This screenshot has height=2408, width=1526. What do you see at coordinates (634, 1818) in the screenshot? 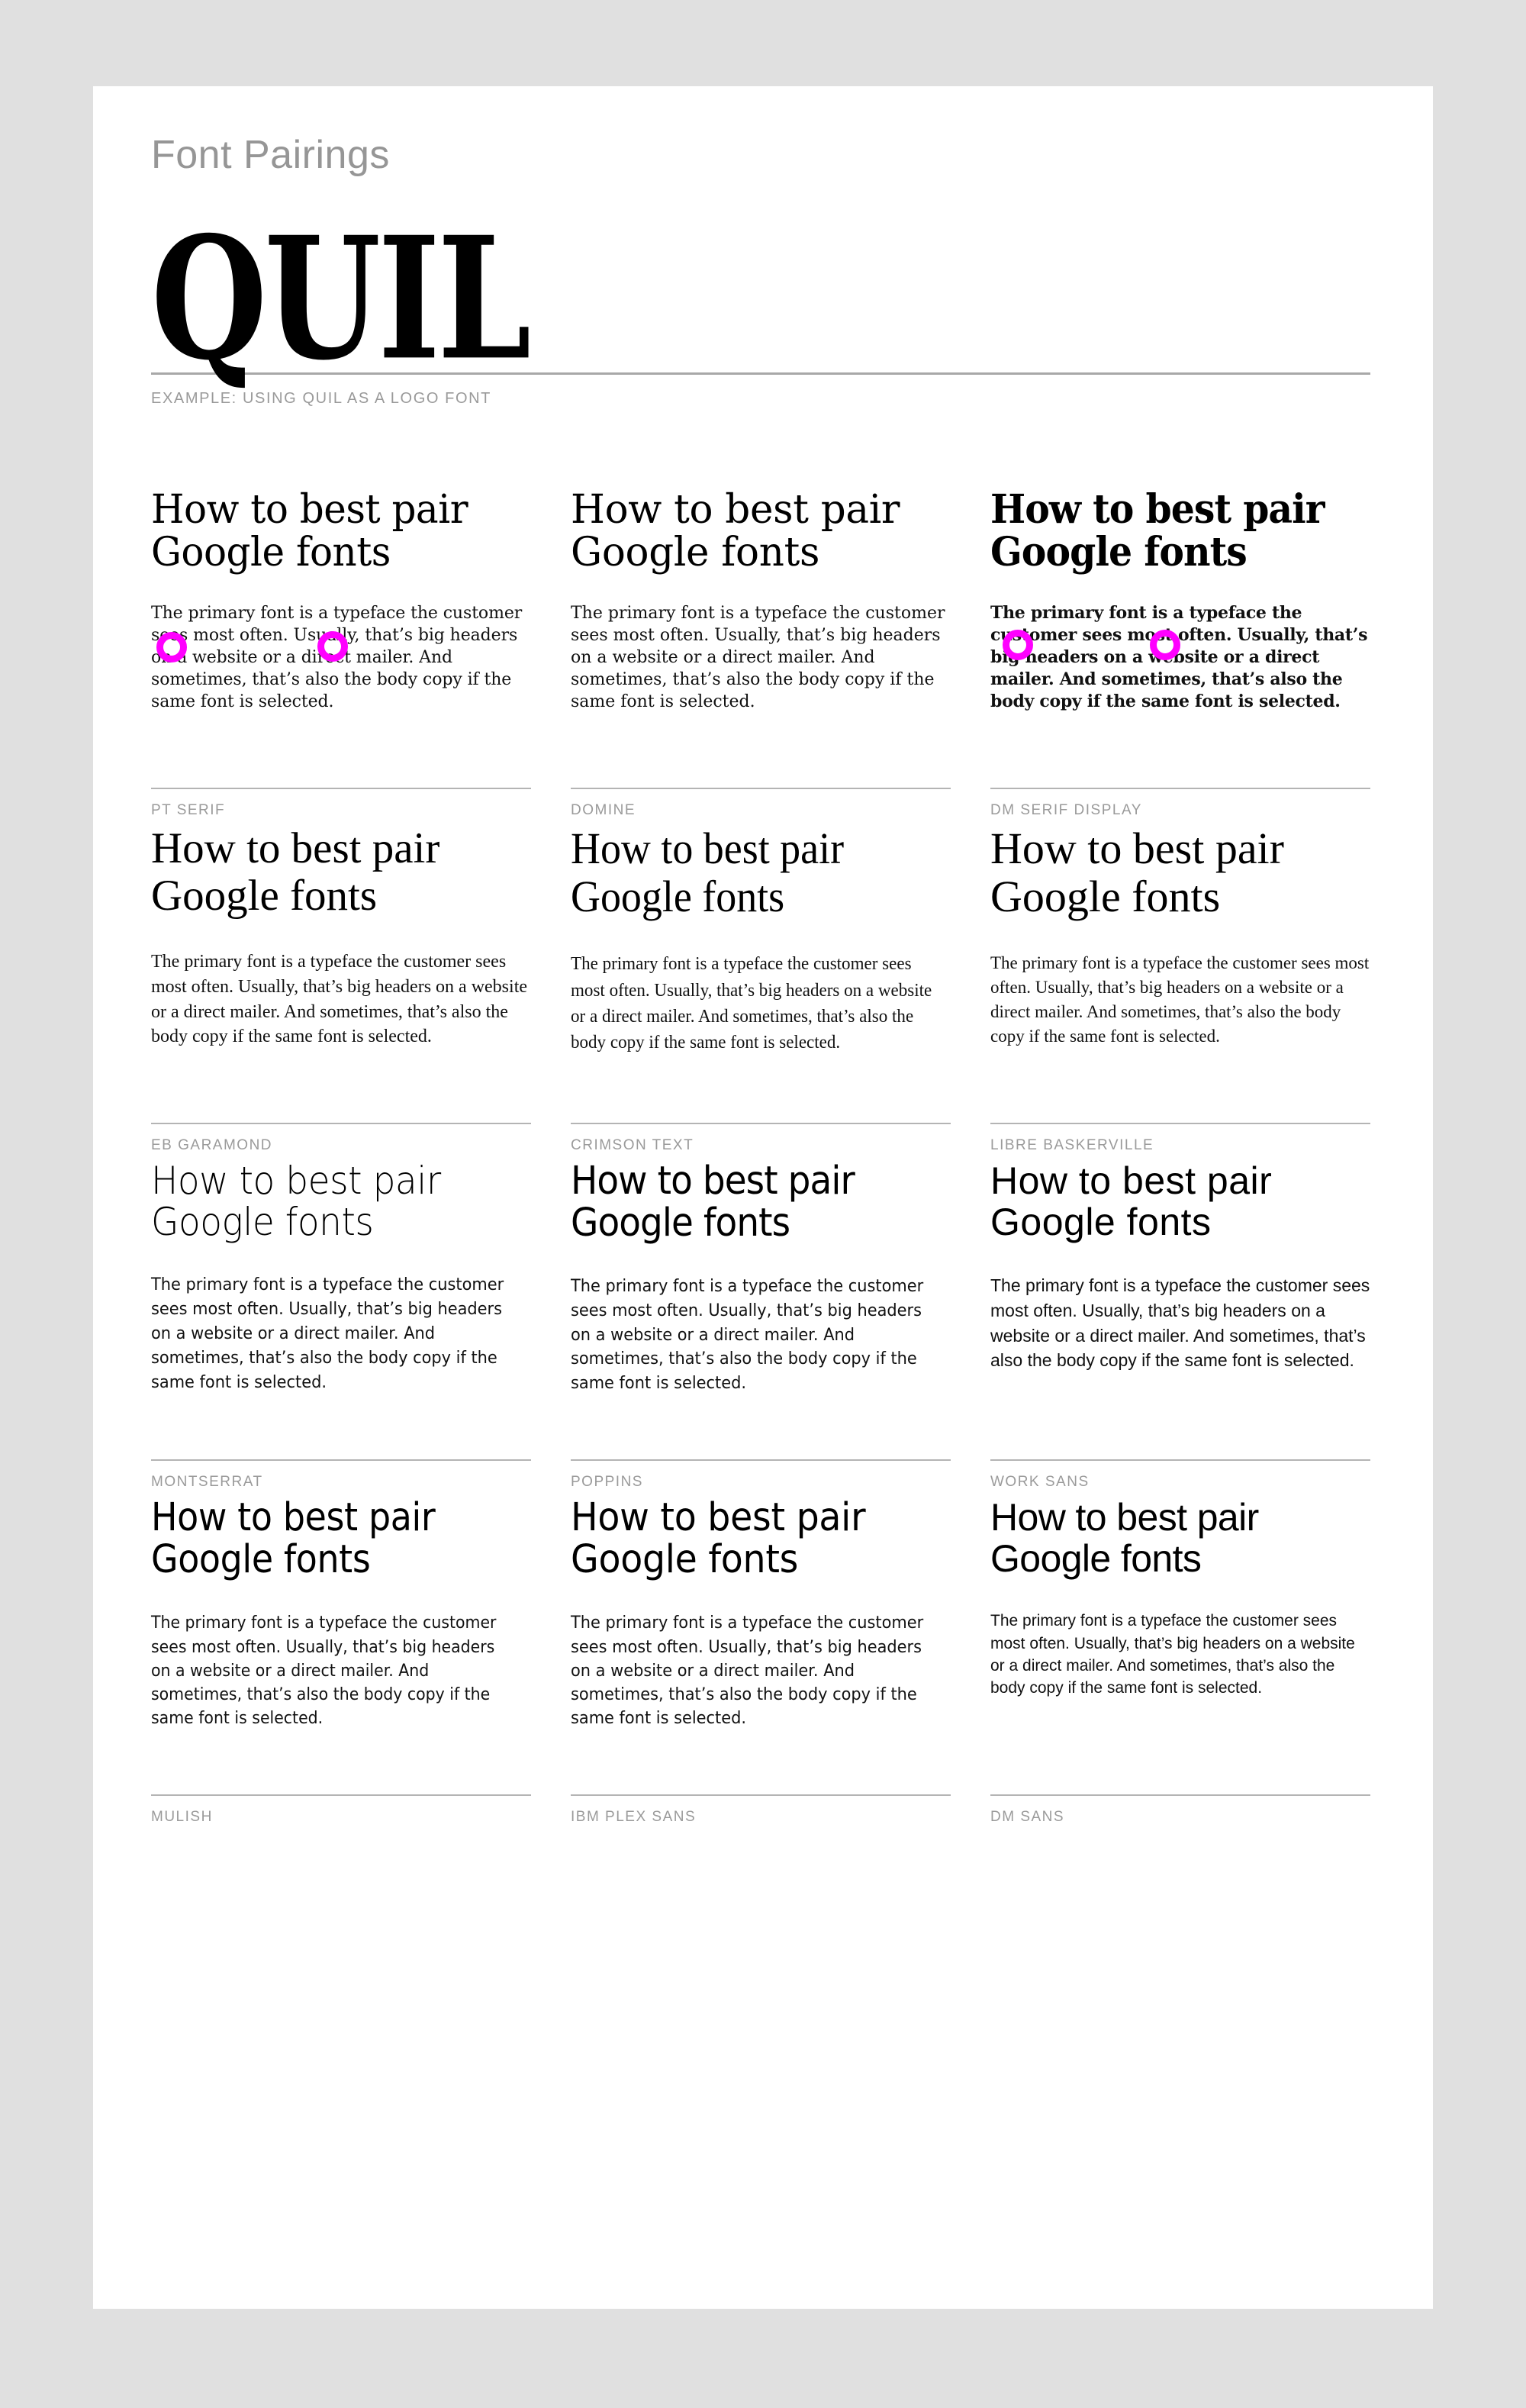
I see `font-name-label: IBM PLEX SANS` at bounding box center [634, 1818].